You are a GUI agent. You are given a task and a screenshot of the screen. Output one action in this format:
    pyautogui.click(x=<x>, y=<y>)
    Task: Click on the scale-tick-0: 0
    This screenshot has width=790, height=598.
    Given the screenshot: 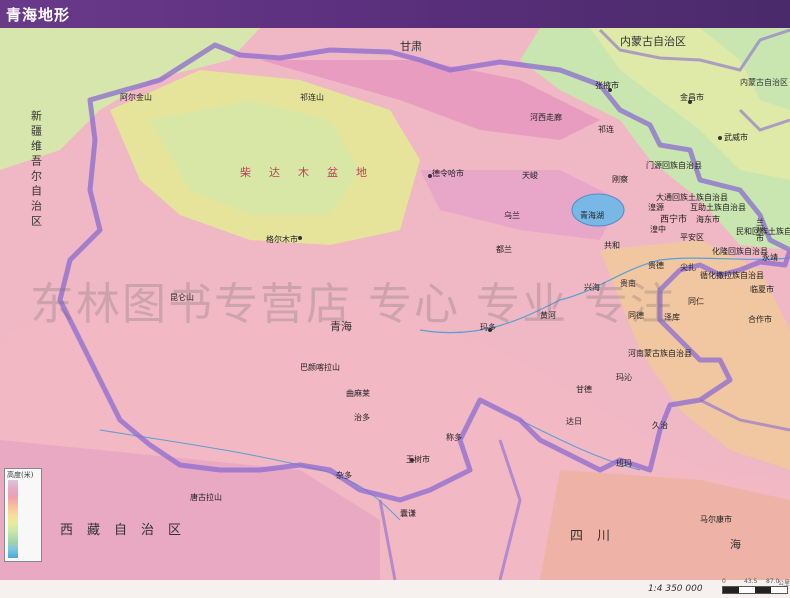 What is the action you would take?
    pyautogui.click(x=724, y=581)
    